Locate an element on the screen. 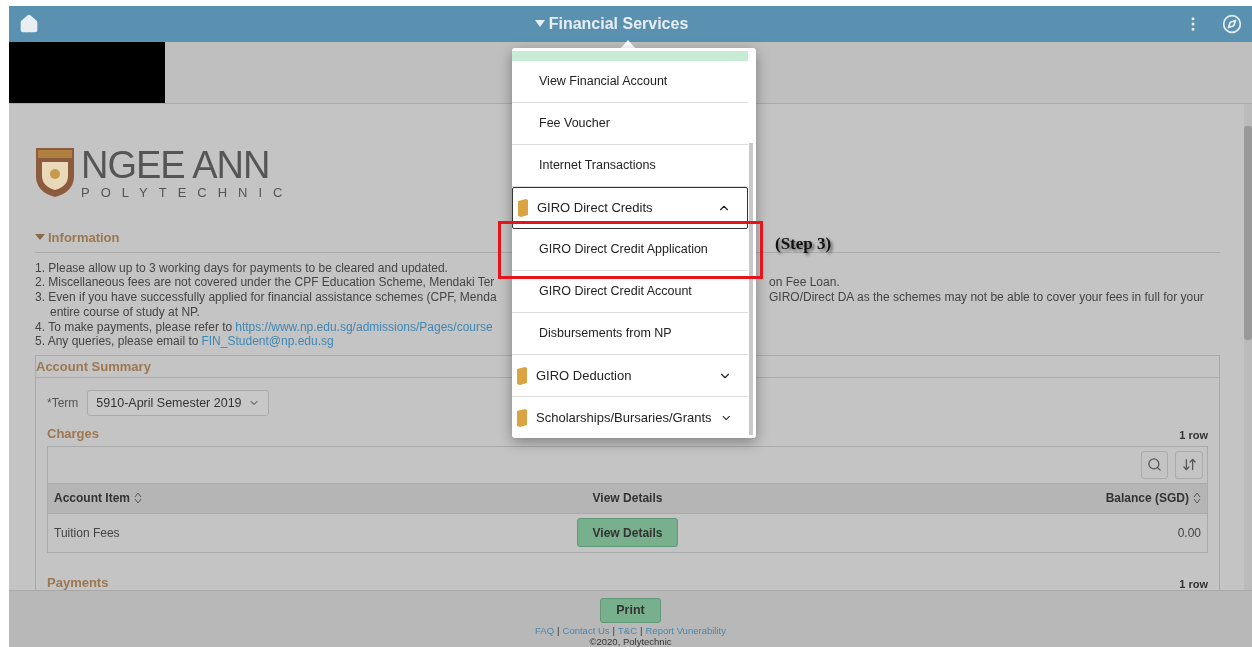 The width and height of the screenshot is (1252, 647). info-text: entire course of study at NP. is located at coordinates (124, 312).